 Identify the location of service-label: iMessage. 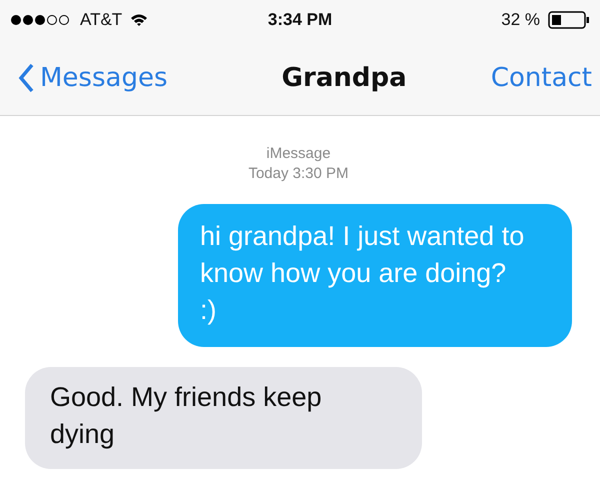
(298, 154).